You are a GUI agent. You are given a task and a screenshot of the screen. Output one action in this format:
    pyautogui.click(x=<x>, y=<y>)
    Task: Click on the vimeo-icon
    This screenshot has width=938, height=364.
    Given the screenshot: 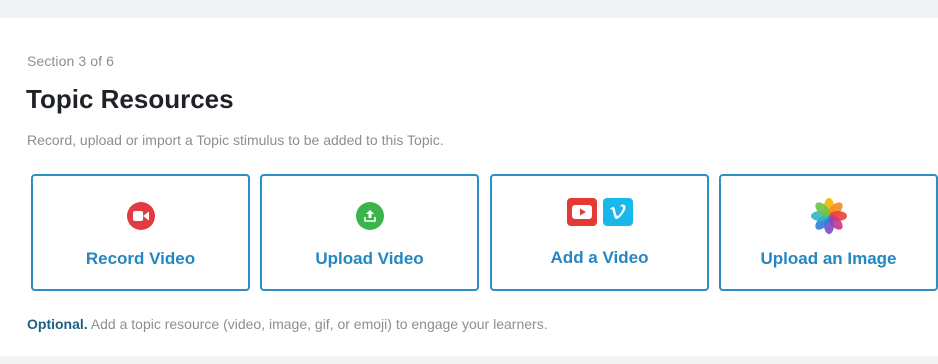 What is the action you would take?
    pyautogui.click(x=617, y=212)
    